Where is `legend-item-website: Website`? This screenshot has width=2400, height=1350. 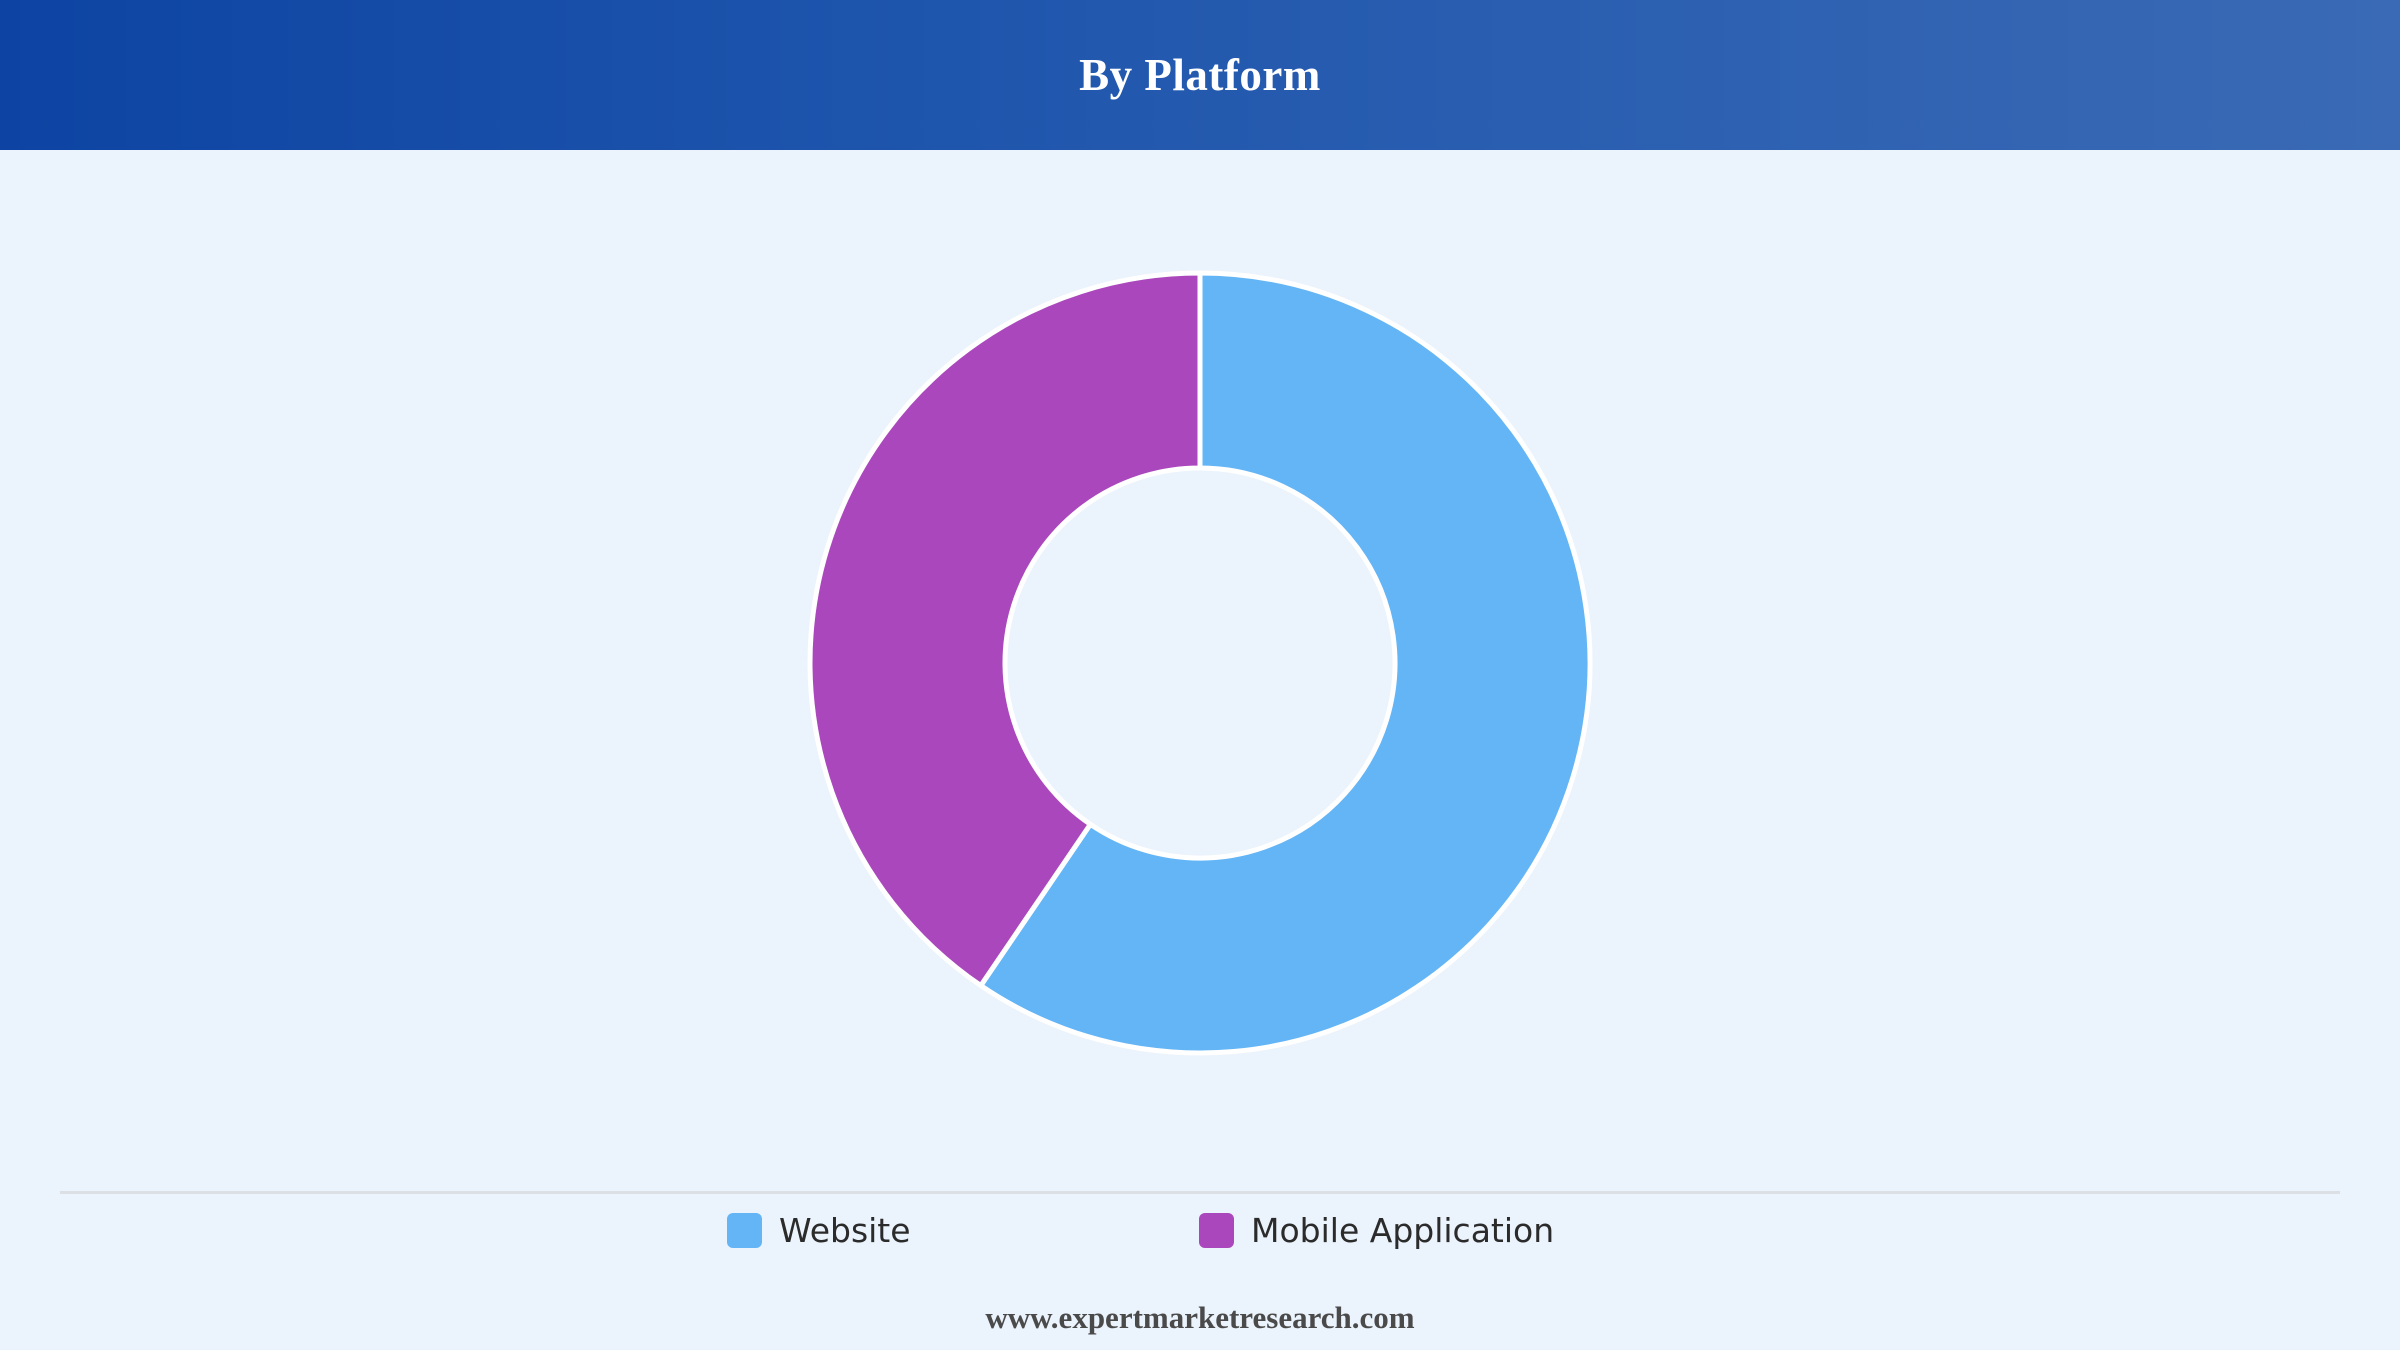 legend-item-website: Website is located at coordinates (819, 1230).